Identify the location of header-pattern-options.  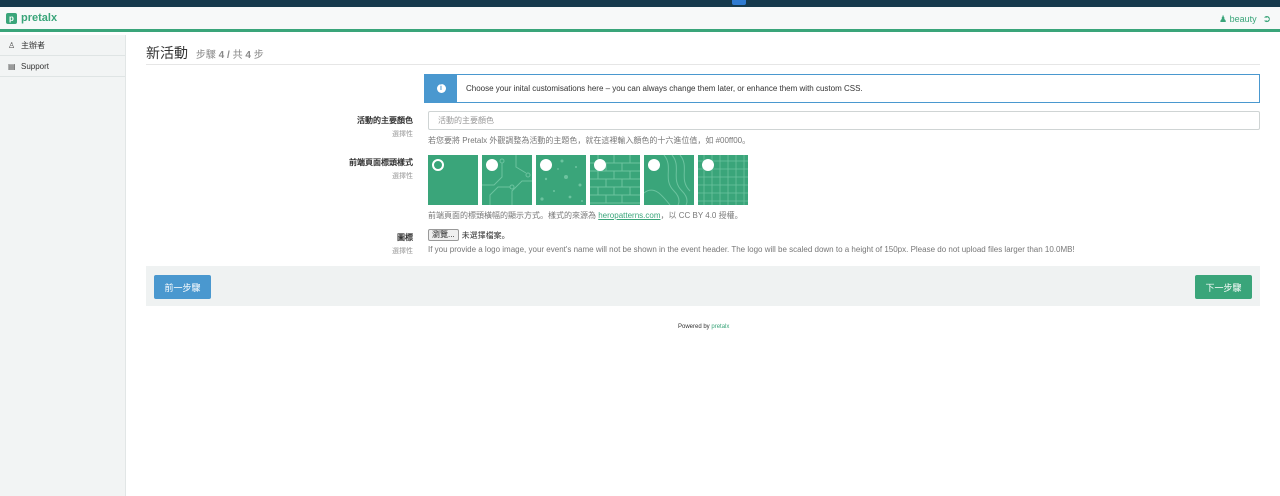
(588, 180).